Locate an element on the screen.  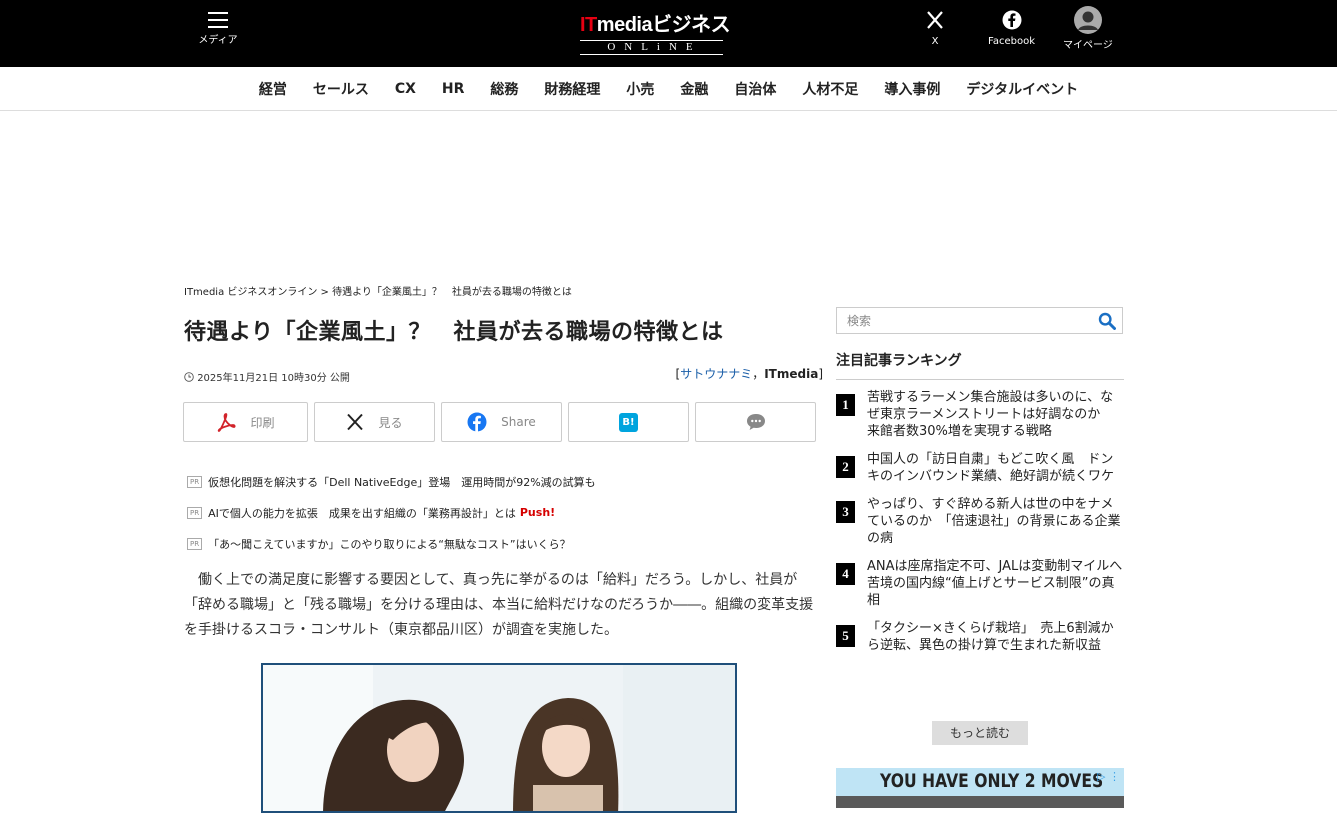
share-bar: 印刷 見る Share B! is located at coordinates (502, 422).